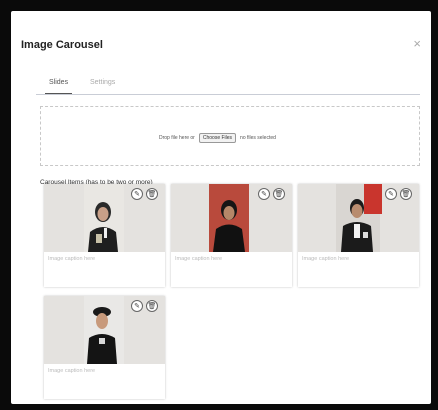 The width and height of the screenshot is (438, 410). Describe the element at coordinates (102, 82) in the screenshot. I see `tab-settings: Settings` at that location.